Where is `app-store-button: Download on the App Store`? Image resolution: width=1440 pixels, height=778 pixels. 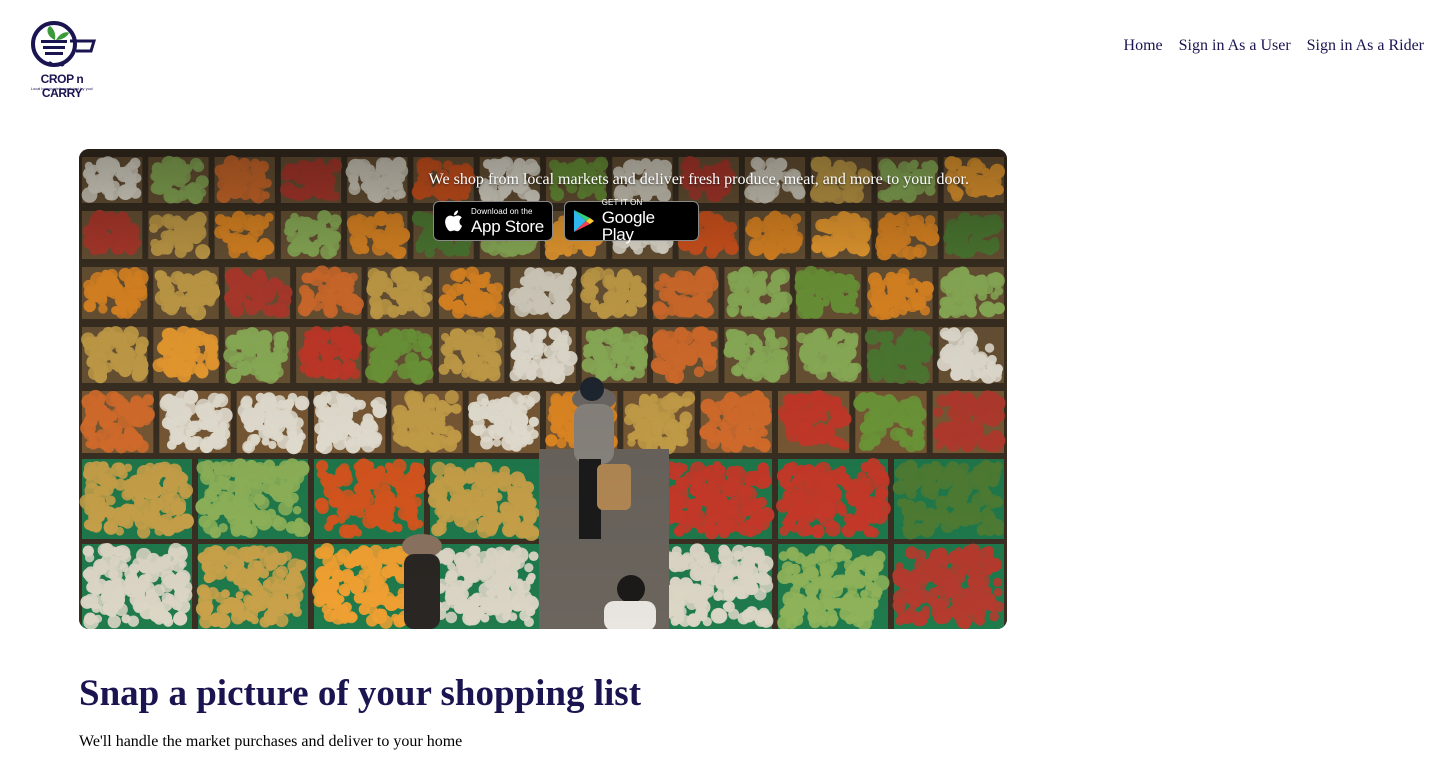
app-store-button: Download on the App Store is located at coordinates (493, 221).